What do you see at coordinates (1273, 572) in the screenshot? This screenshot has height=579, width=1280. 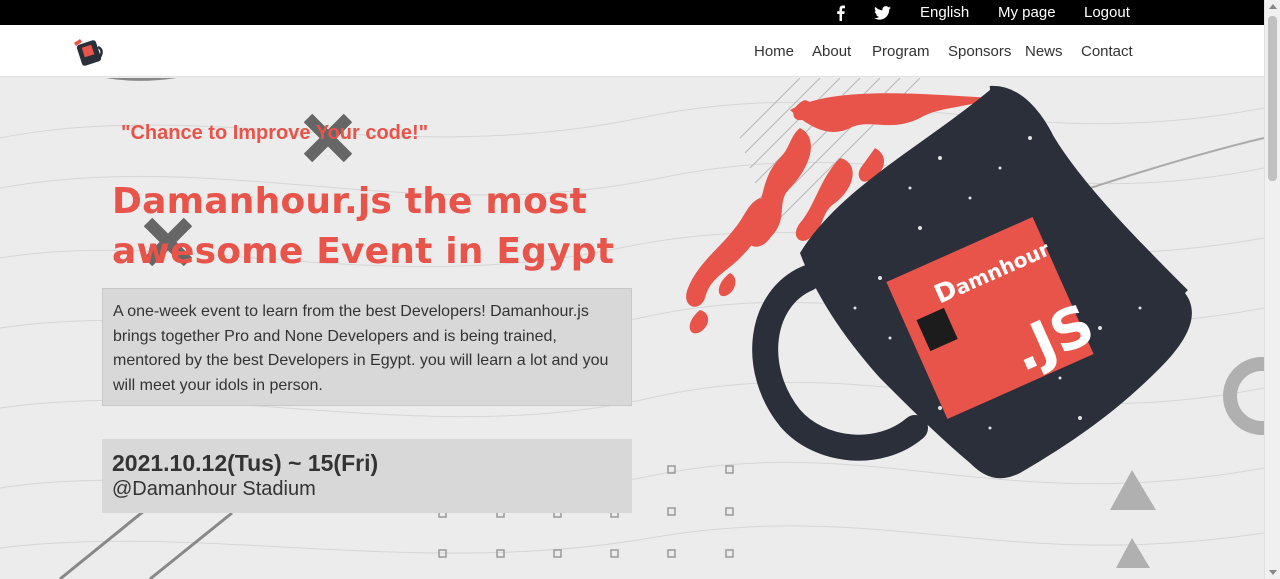 I see `scroll-down-icon` at bounding box center [1273, 572].